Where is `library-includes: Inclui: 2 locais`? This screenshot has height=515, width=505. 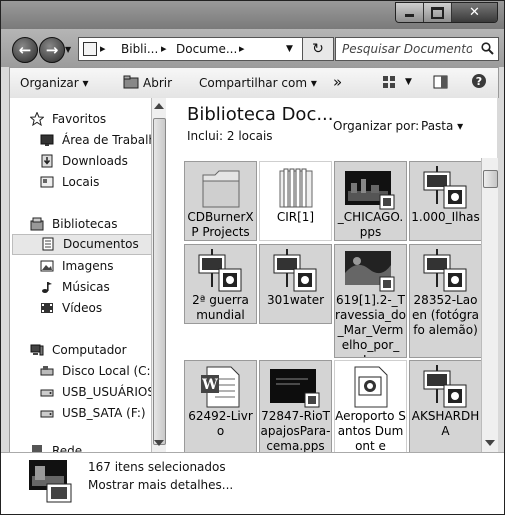 library-includes: Inclui: 2 locais is located at coordinates (230, 136).